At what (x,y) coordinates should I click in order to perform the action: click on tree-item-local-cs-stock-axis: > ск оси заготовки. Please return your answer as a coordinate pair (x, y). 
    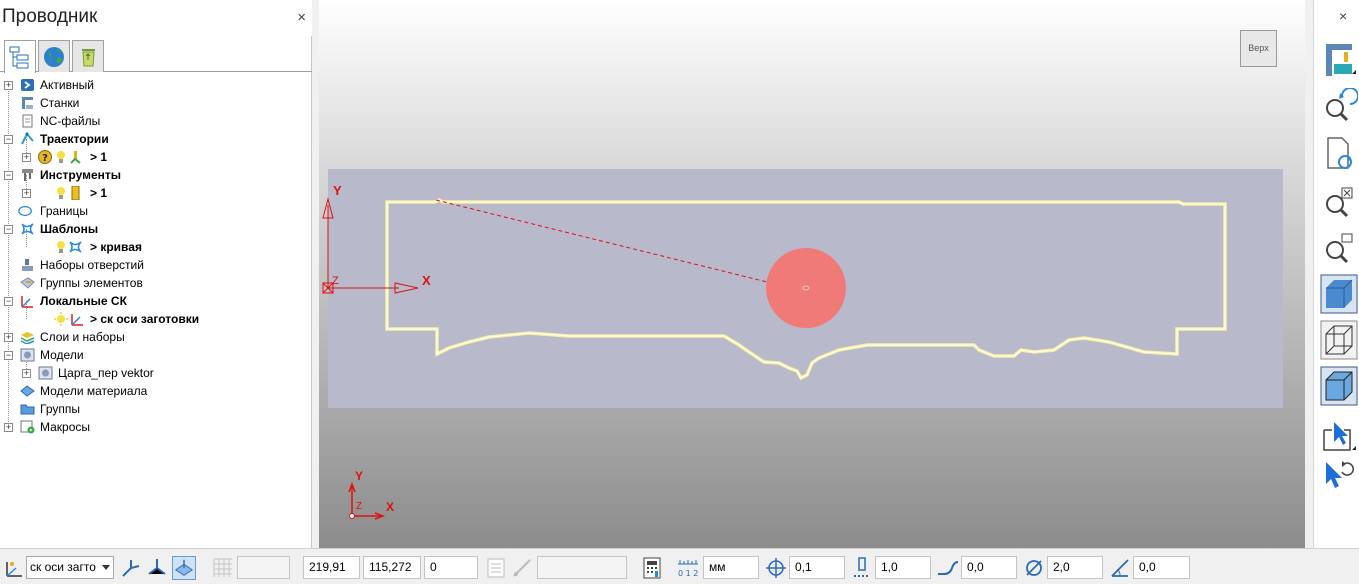
    Looking at the image, I should click on (156, 319).